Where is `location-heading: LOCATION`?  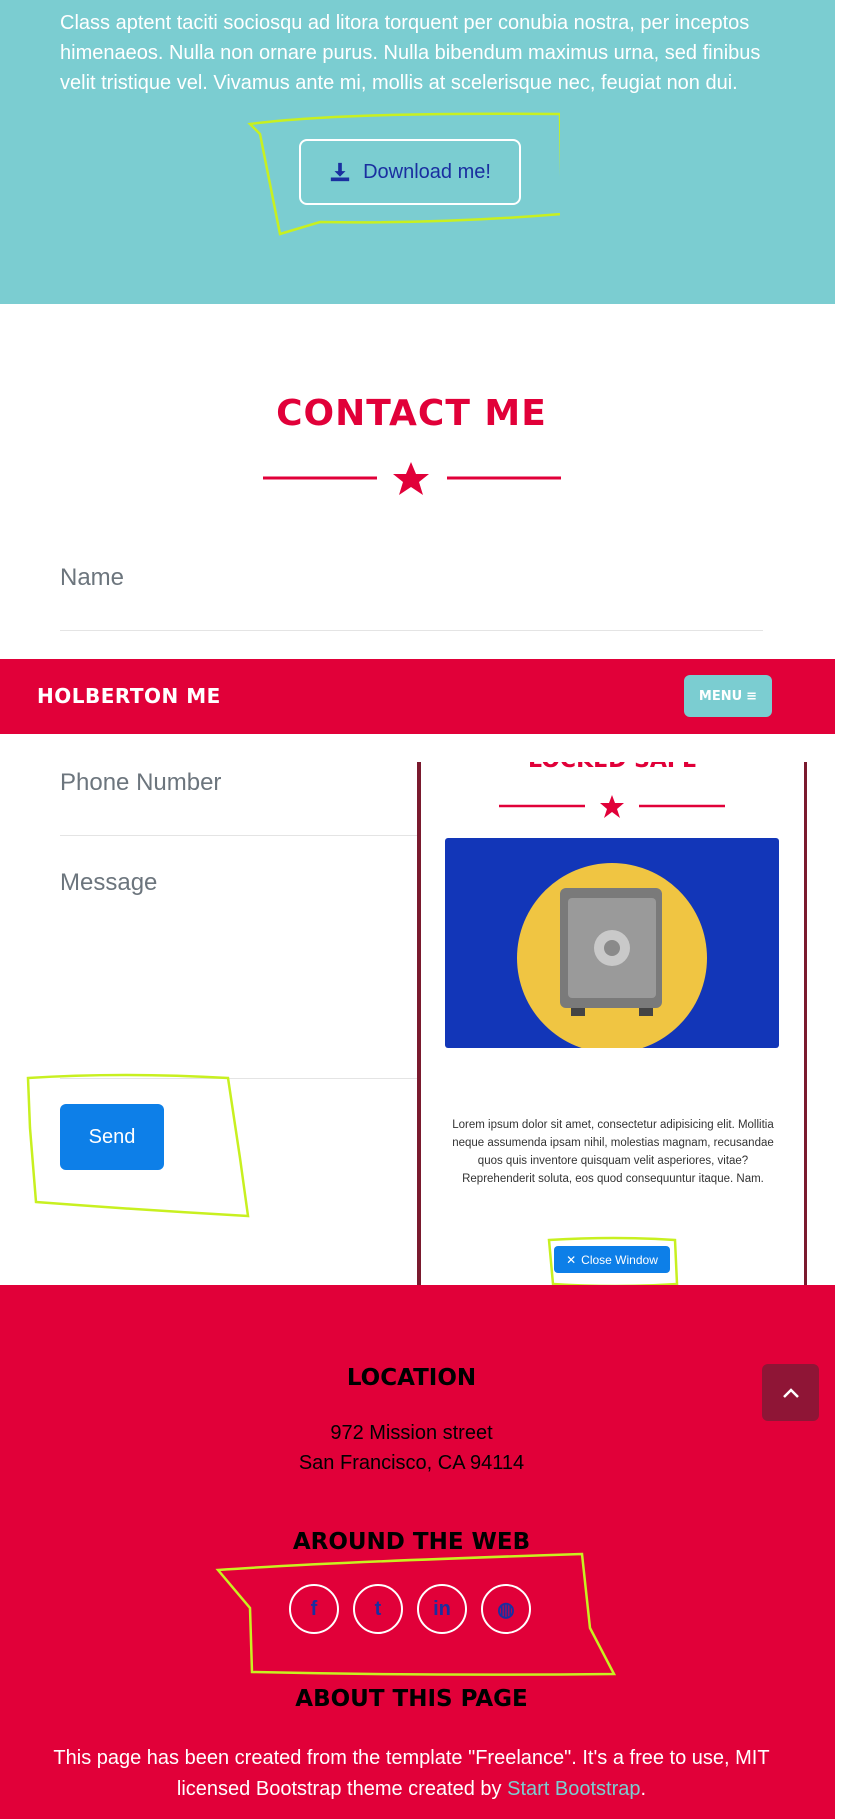 location-heading: LOCATION is located at coordinates (411, 1378).